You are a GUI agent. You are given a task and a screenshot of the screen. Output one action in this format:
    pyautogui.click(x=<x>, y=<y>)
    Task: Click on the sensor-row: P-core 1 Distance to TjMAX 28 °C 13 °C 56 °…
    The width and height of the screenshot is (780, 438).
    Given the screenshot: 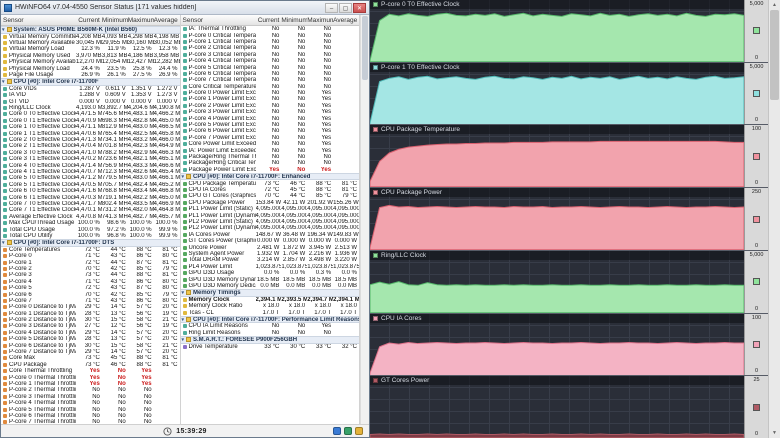 What is the action you would take?
    pyautogui.click(x=90, y=314)
    